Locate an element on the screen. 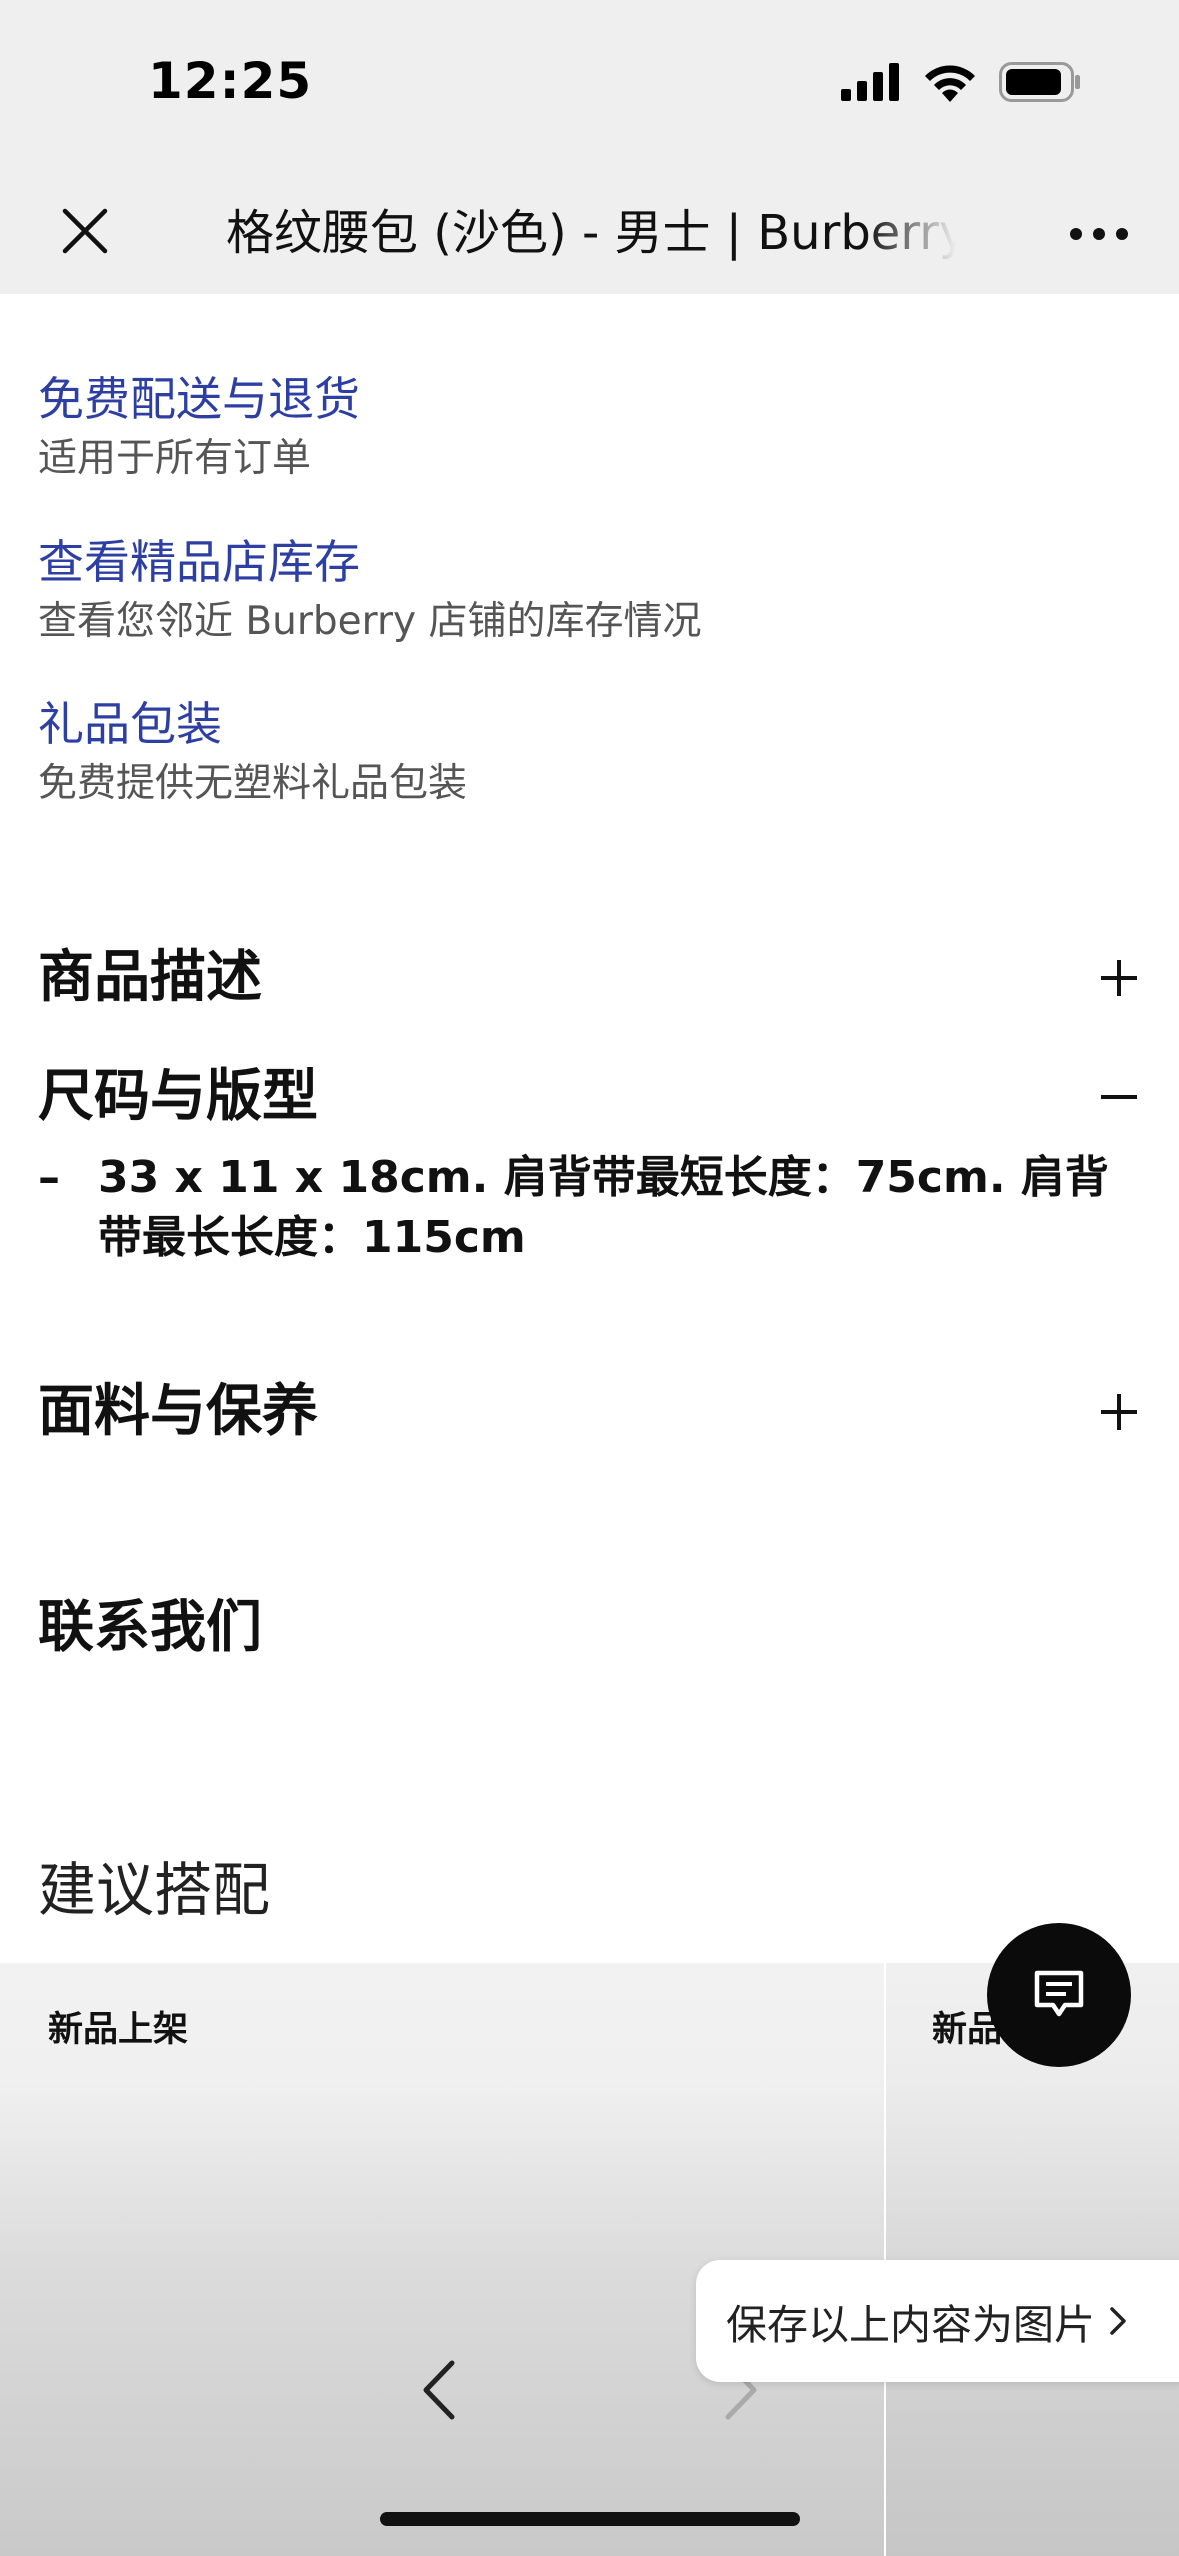 The width and height of the screenshot is (1179, 2556). close-button is located at coordinates (85, 231).